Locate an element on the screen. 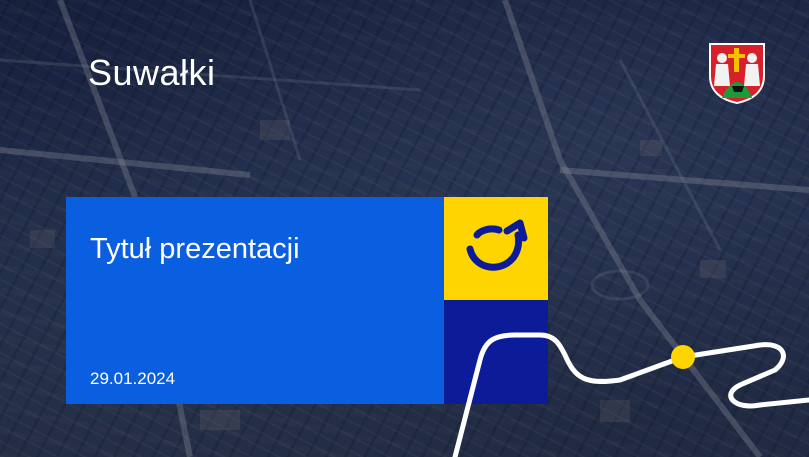 This screenshot has width=809, height=457. navy-accent-tile is located at coordinates (496, 352).